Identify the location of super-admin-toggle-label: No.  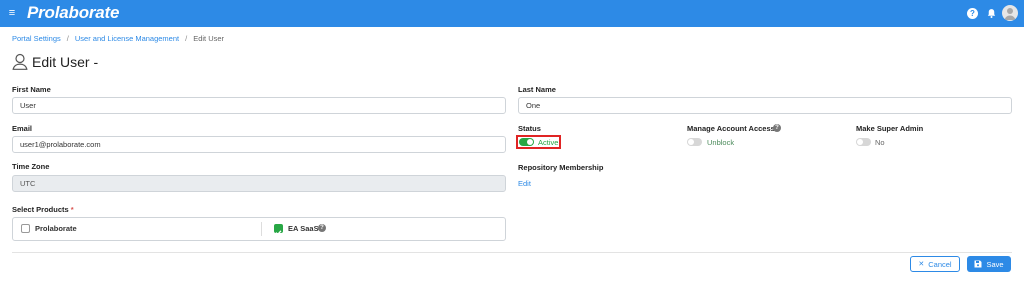
(880, 142).